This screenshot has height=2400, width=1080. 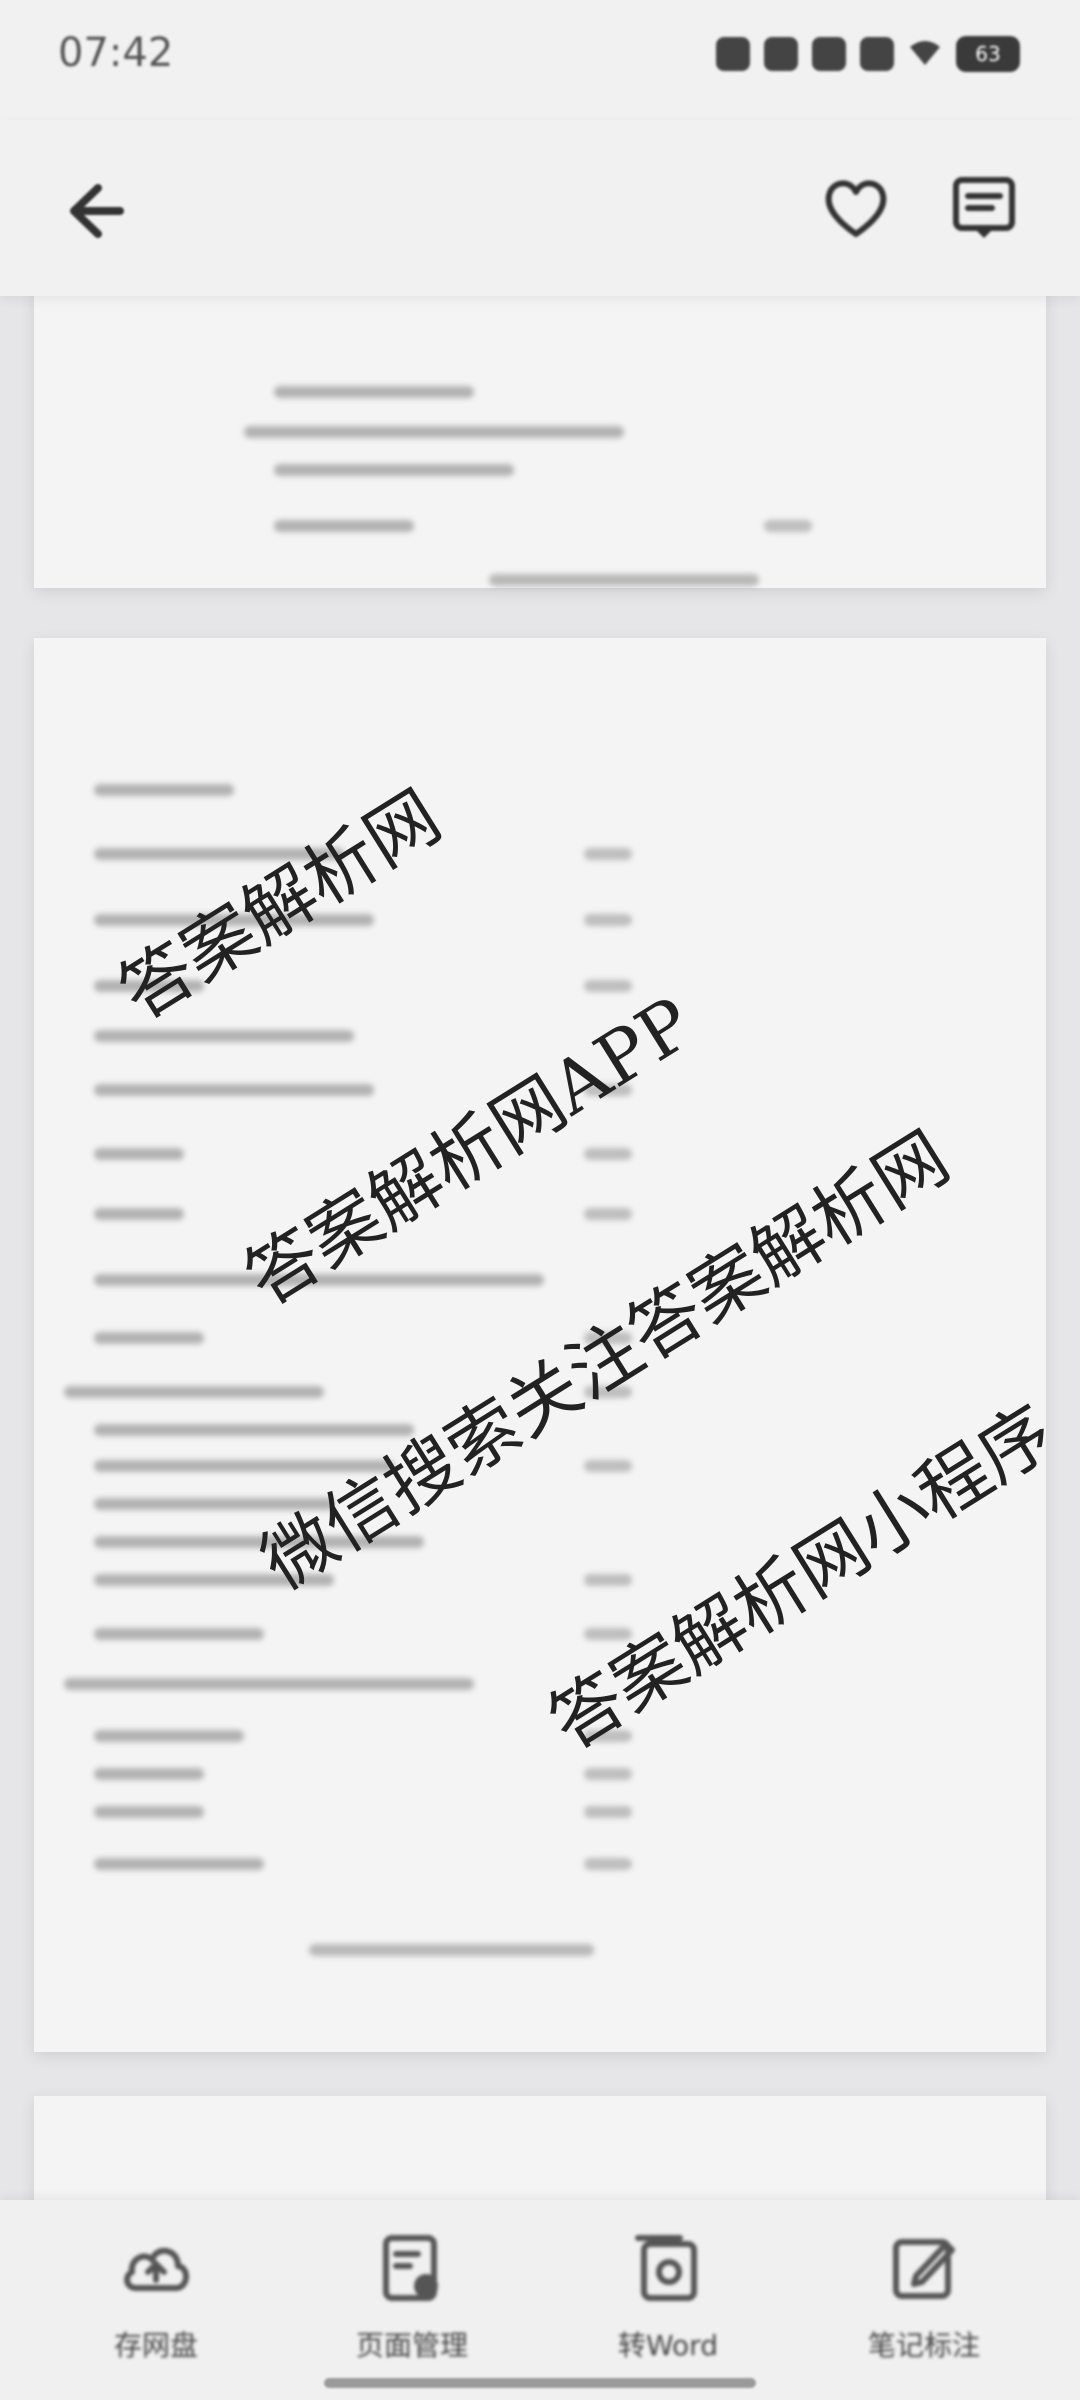 What do you see at coordinates (97, 211) in the screenshot?
I see `arrow-left-icon` at bounding box center [97, 211].